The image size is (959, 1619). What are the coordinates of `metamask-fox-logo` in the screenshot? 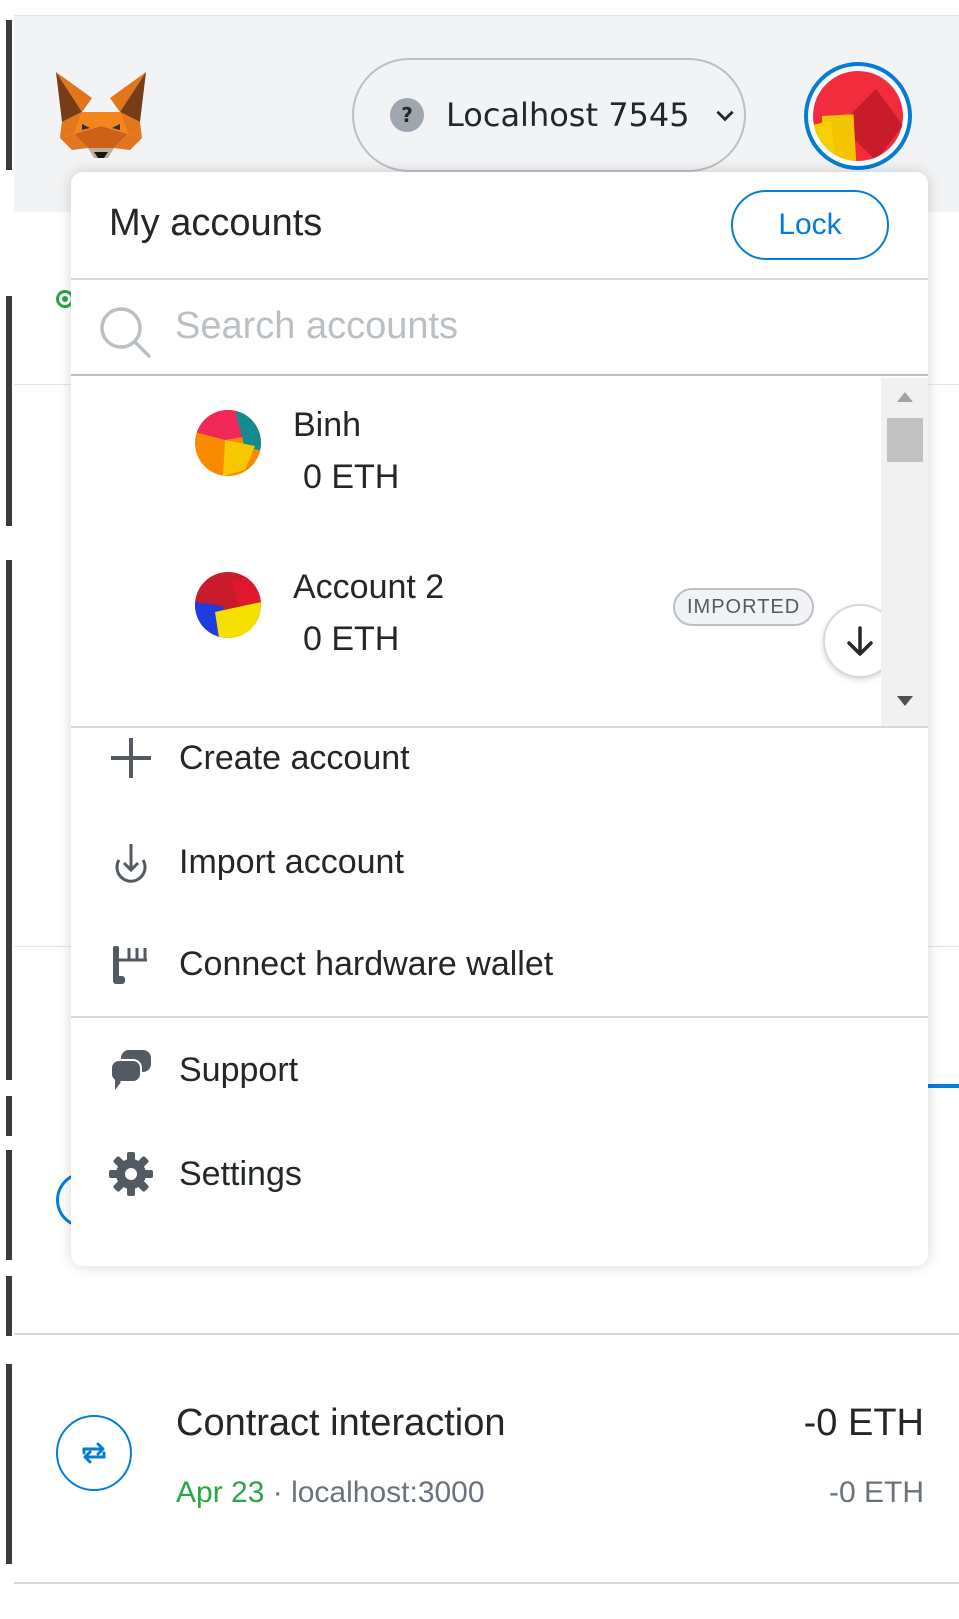 It's located at (101, 114).